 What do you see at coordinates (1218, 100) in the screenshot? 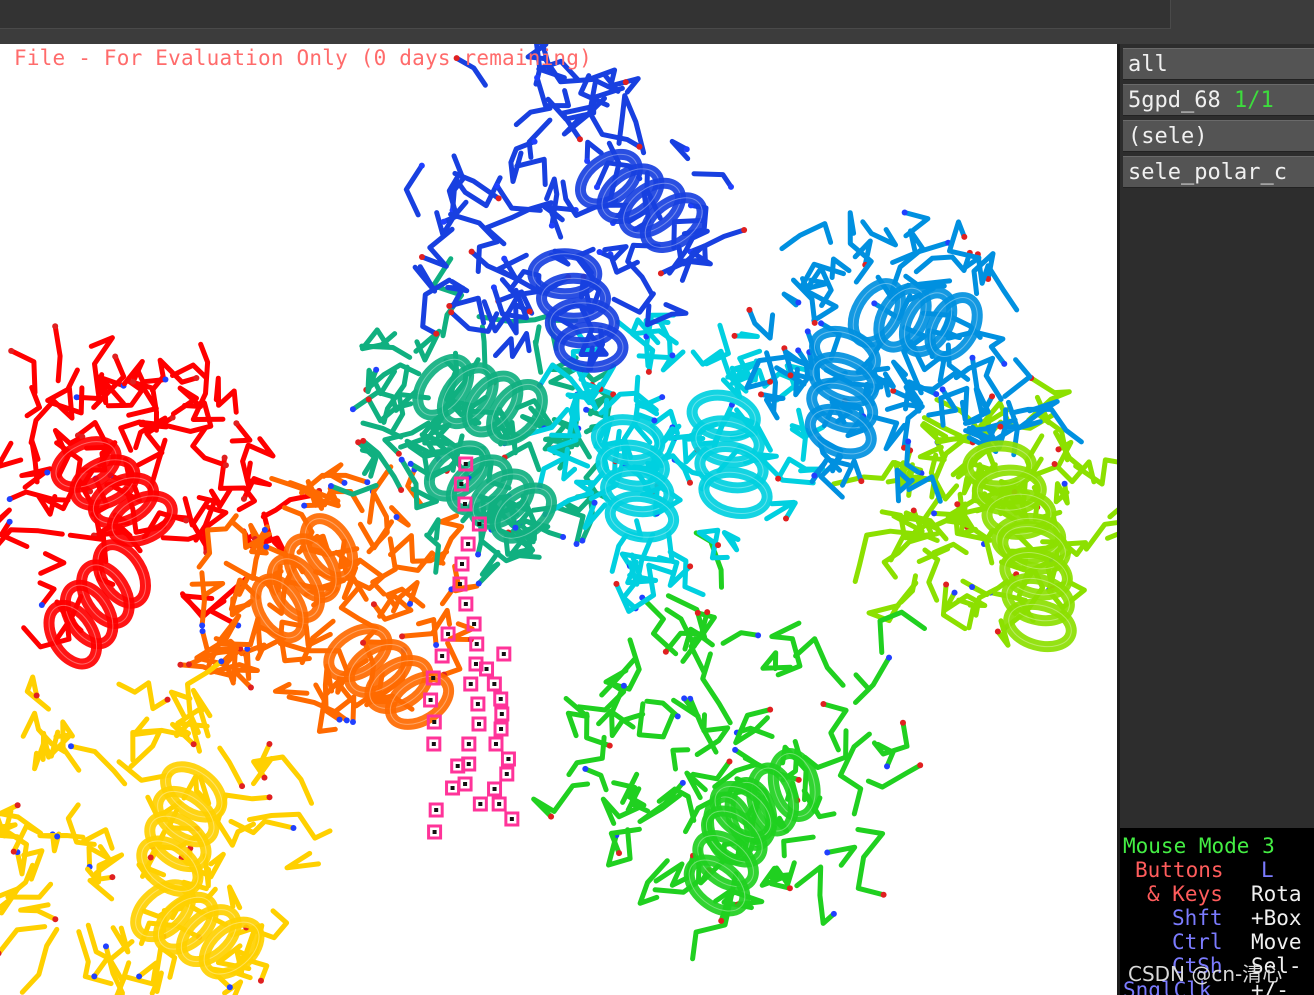
I see `object-row-5gpd: 5gpd_68 1/1` at bounding box center [1218, 100].